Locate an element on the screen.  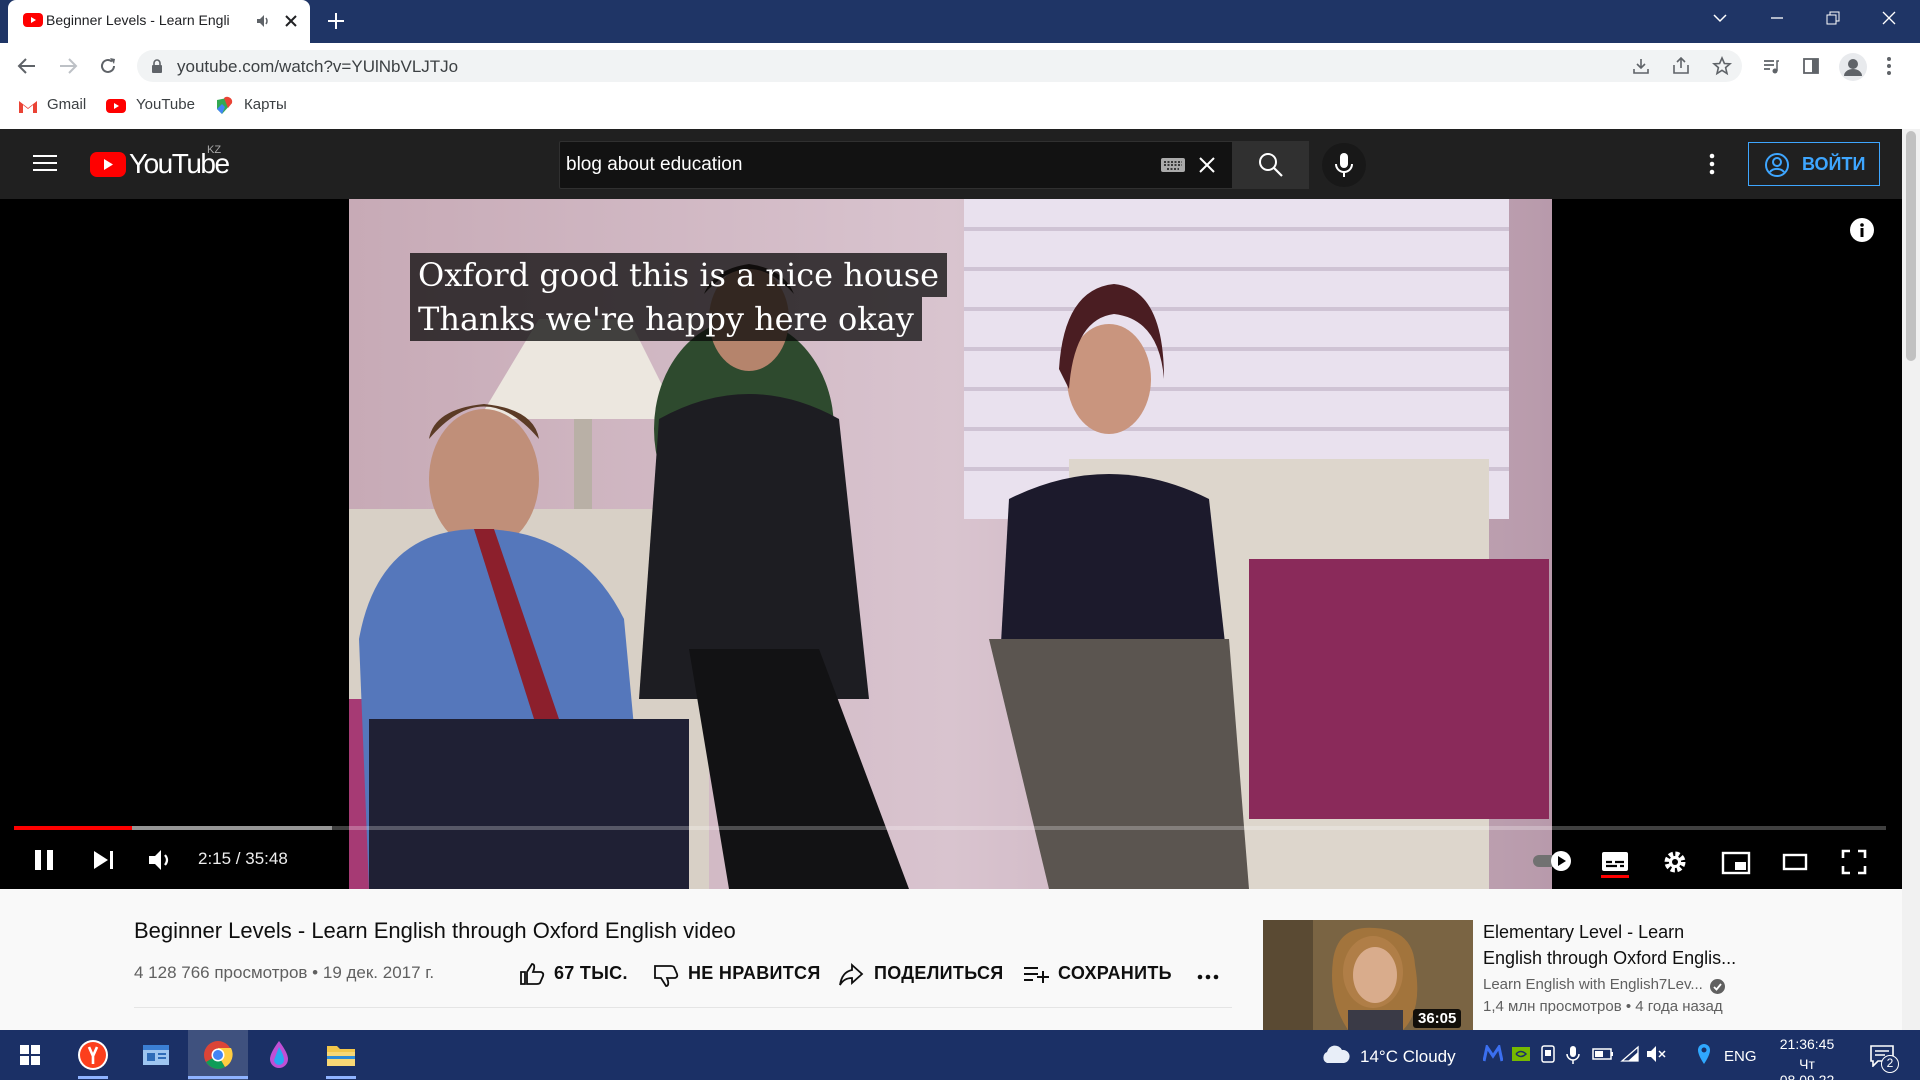
divider is located at coordinates (683, 1007).